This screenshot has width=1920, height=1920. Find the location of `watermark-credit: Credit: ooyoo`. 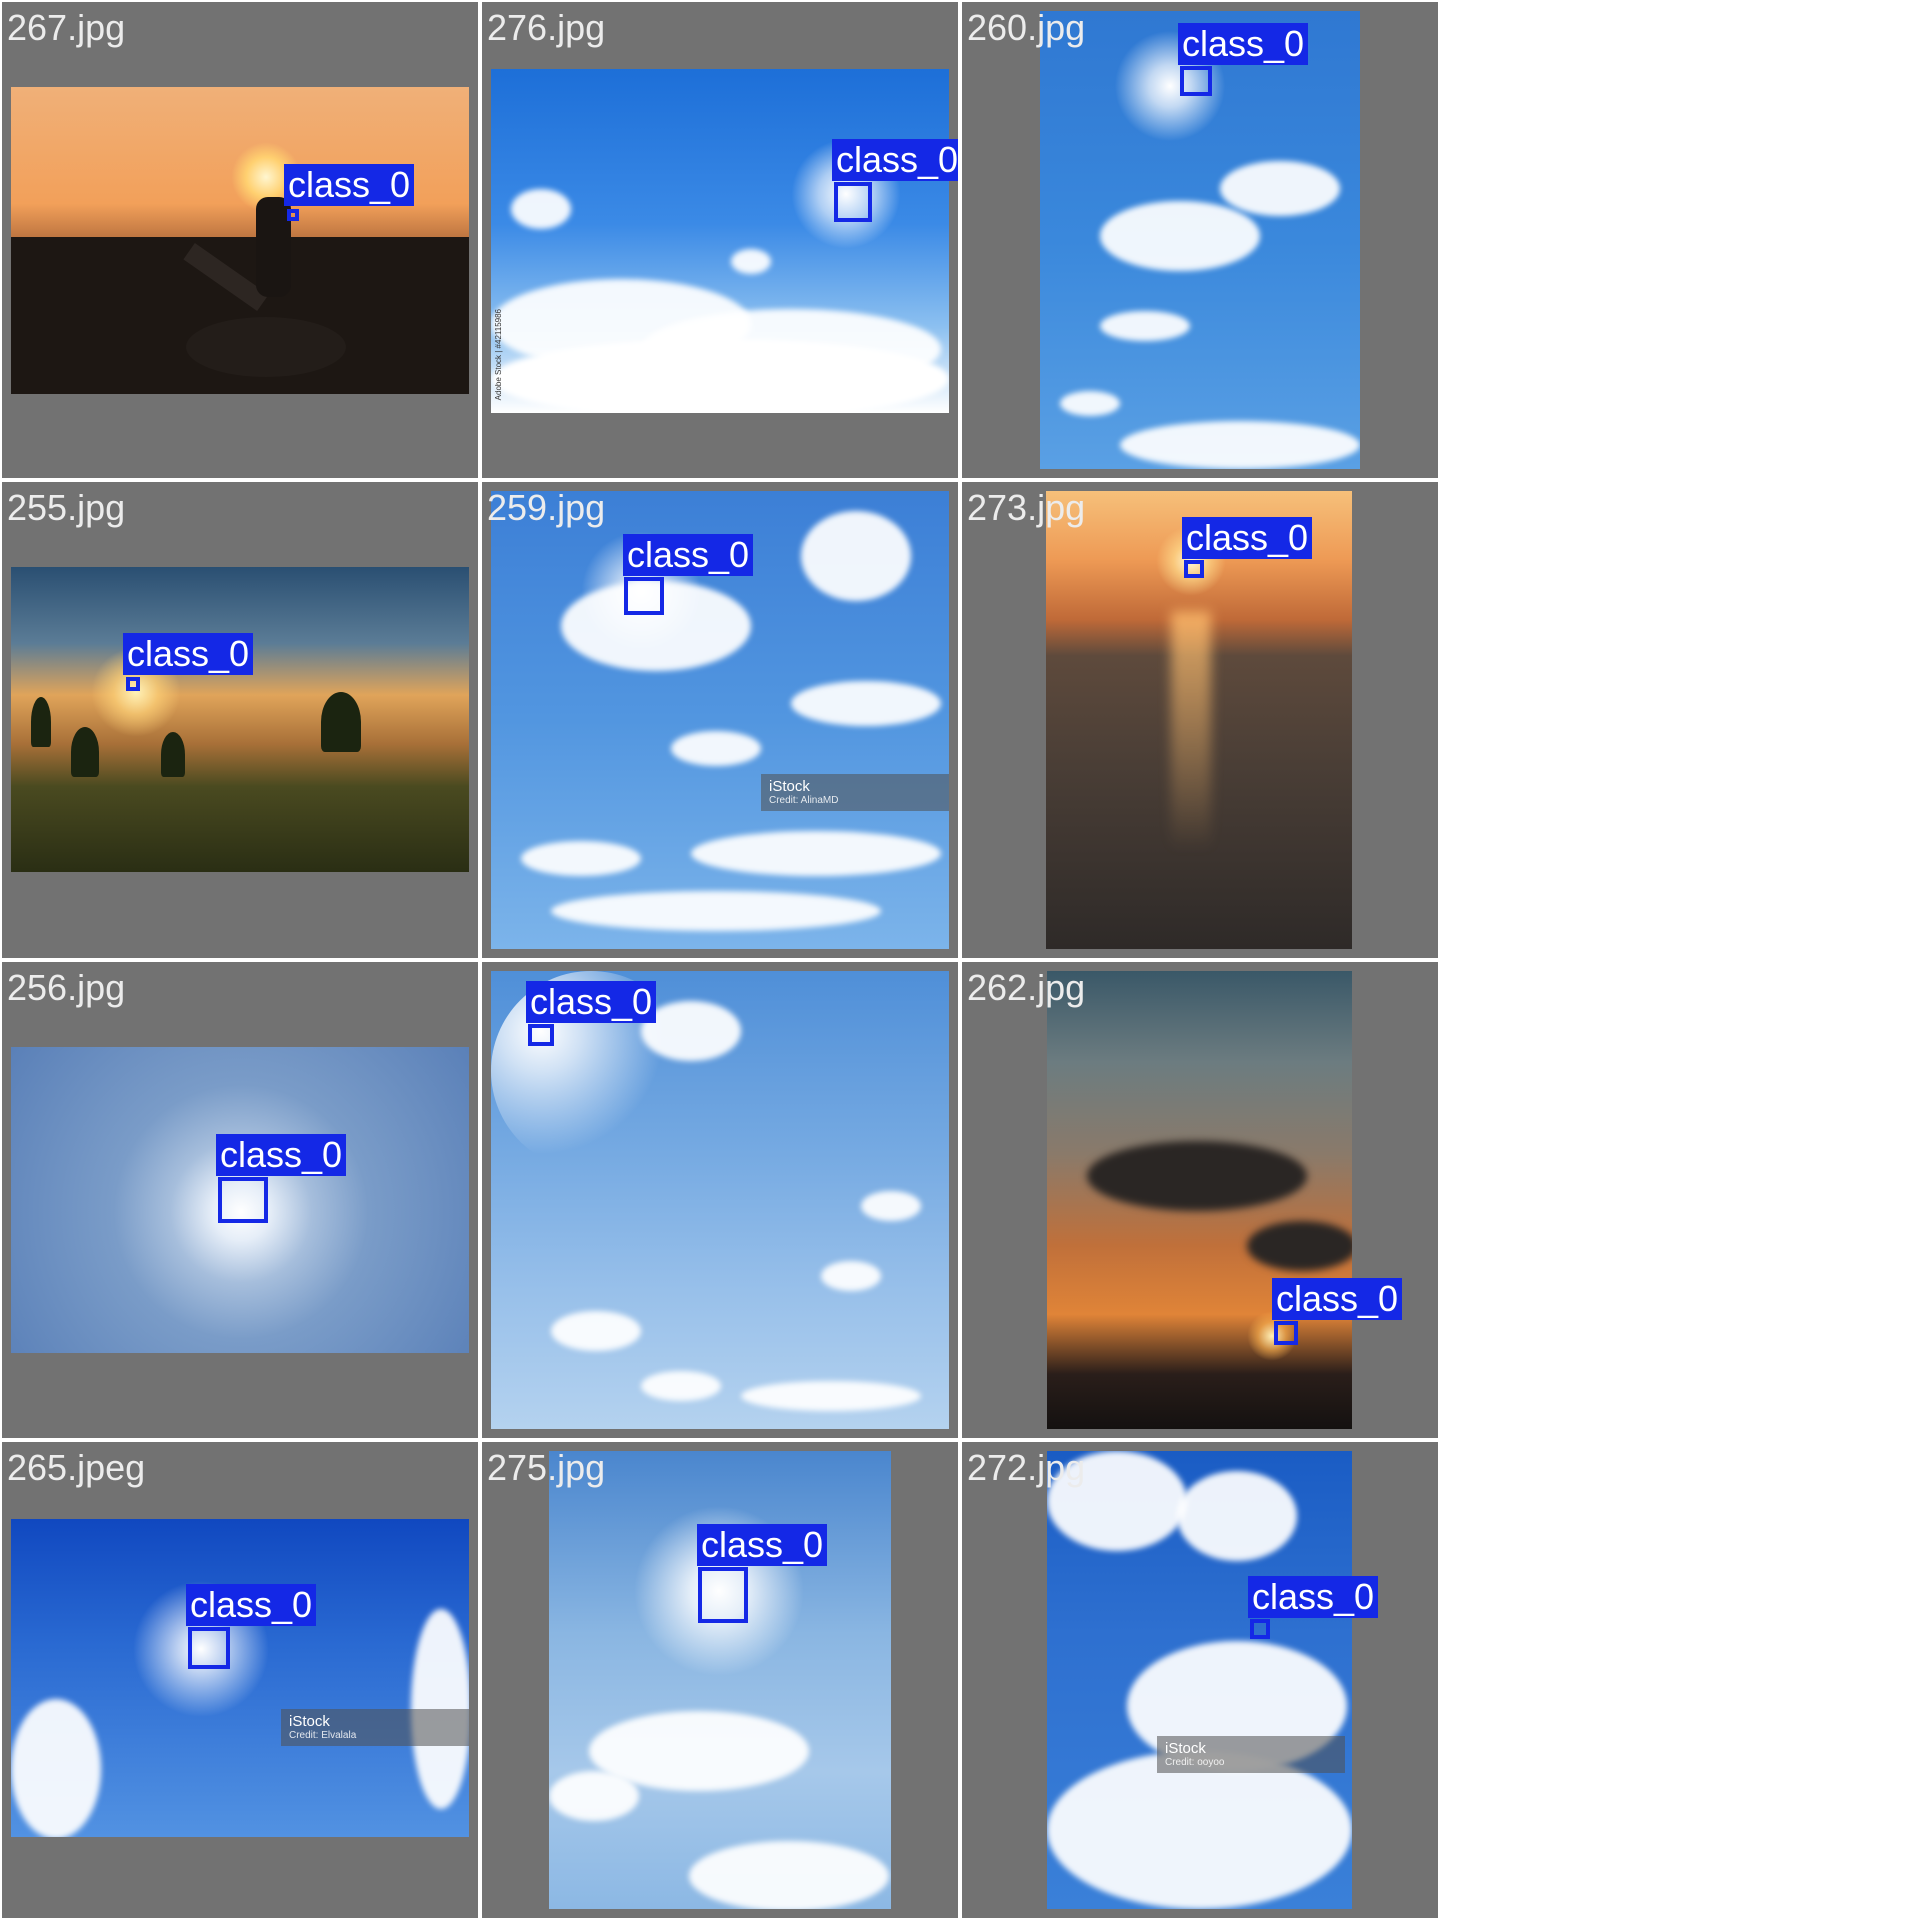

watermark-credit: Credit: ooyoo is located at coordinates (1195, 1762).